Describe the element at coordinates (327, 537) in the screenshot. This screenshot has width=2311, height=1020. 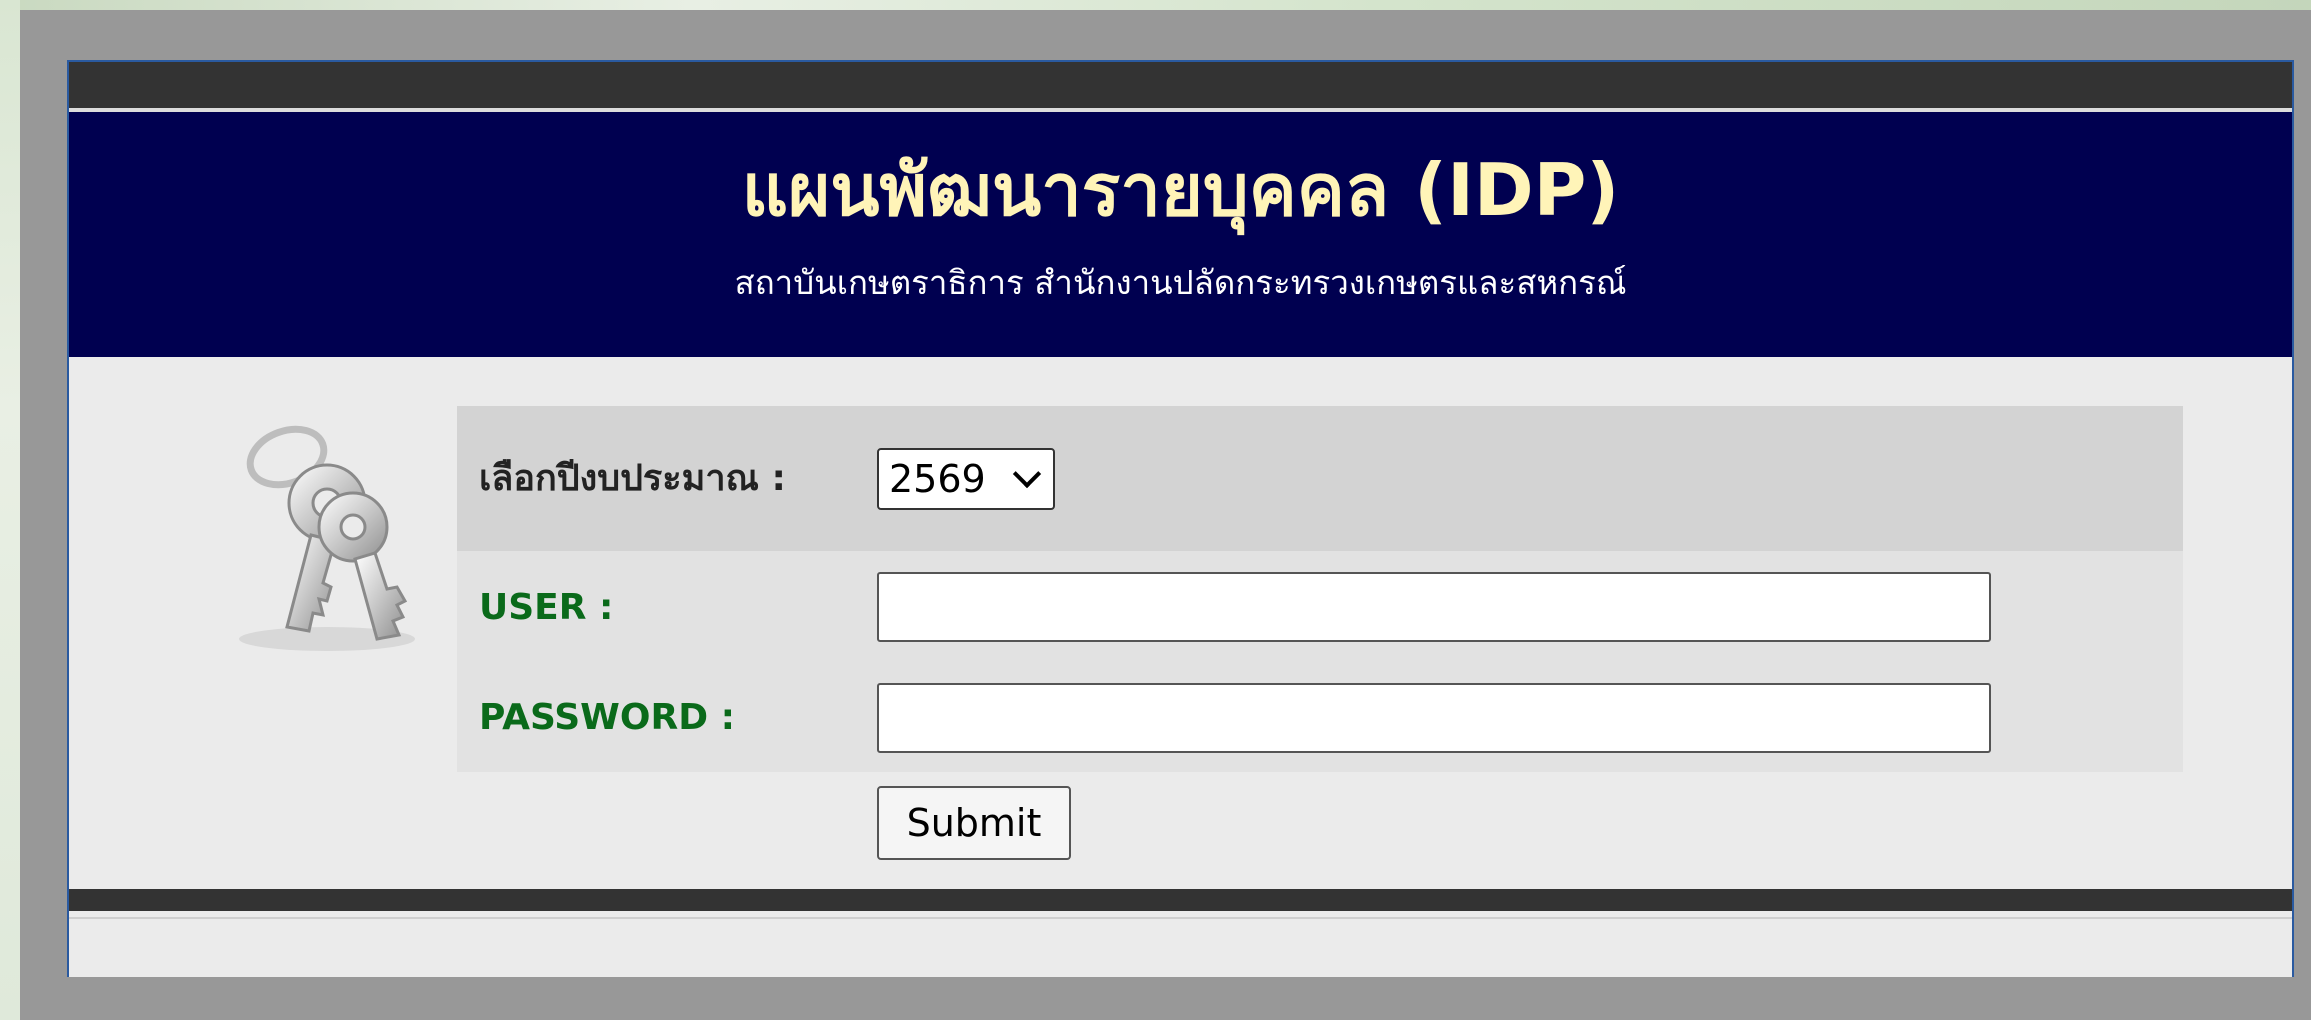
I see `keys-icon` at that location.